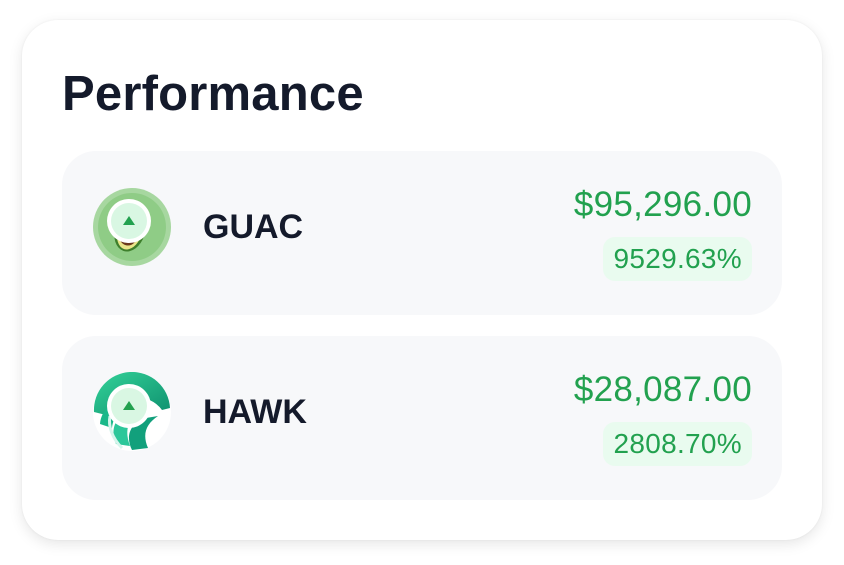 The height and width of the screenshot is (565, 844). I want to click on asset-change-badge: 9529.63%, so click(677, 259).